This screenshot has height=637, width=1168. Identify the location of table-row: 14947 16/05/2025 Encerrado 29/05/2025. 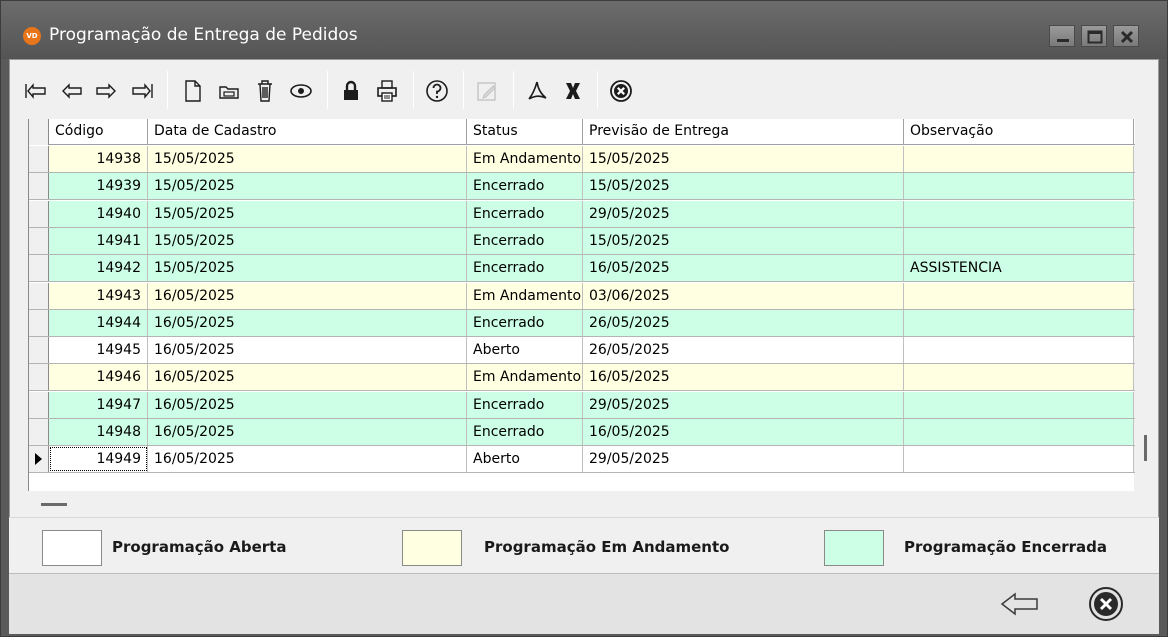
(582, 405).